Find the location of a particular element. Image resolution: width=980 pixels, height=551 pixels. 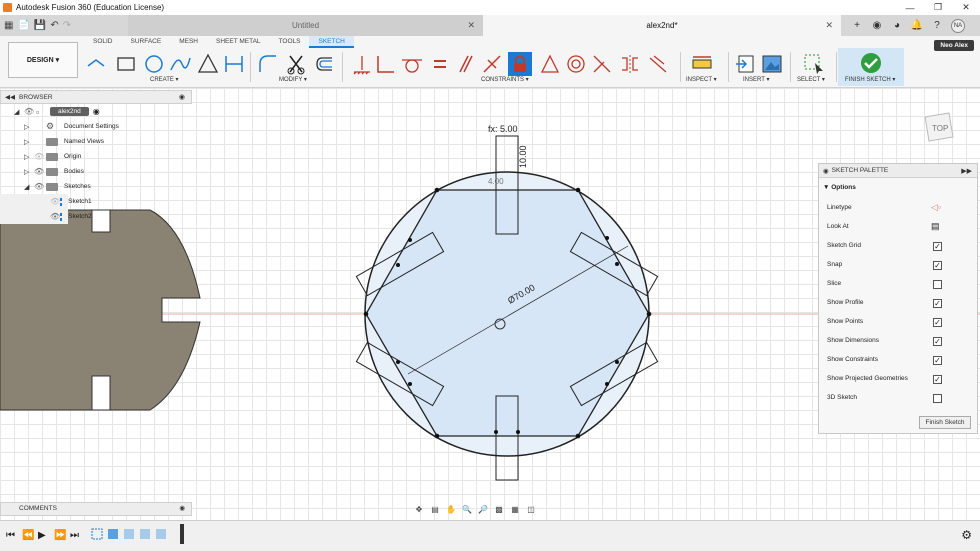

collinear-constraint-icon is located at coordinates (602, 64).